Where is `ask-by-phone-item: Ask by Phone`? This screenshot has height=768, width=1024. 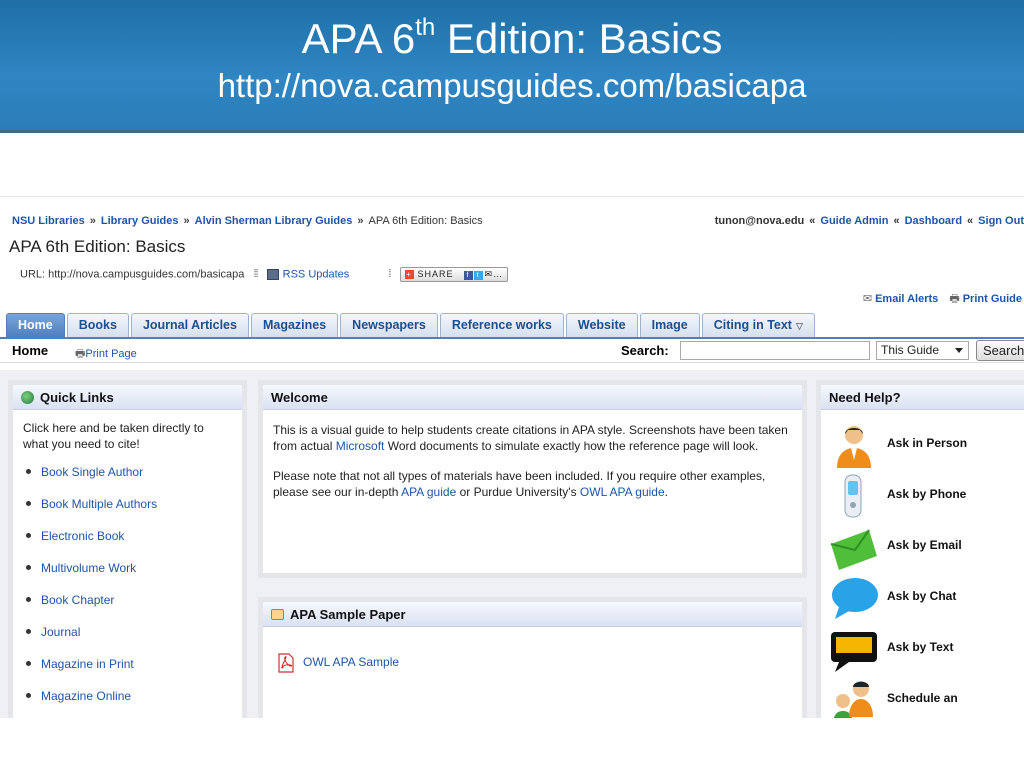 ask-by-phone-item: Ask by Phone is located at coordinates (922, 498).